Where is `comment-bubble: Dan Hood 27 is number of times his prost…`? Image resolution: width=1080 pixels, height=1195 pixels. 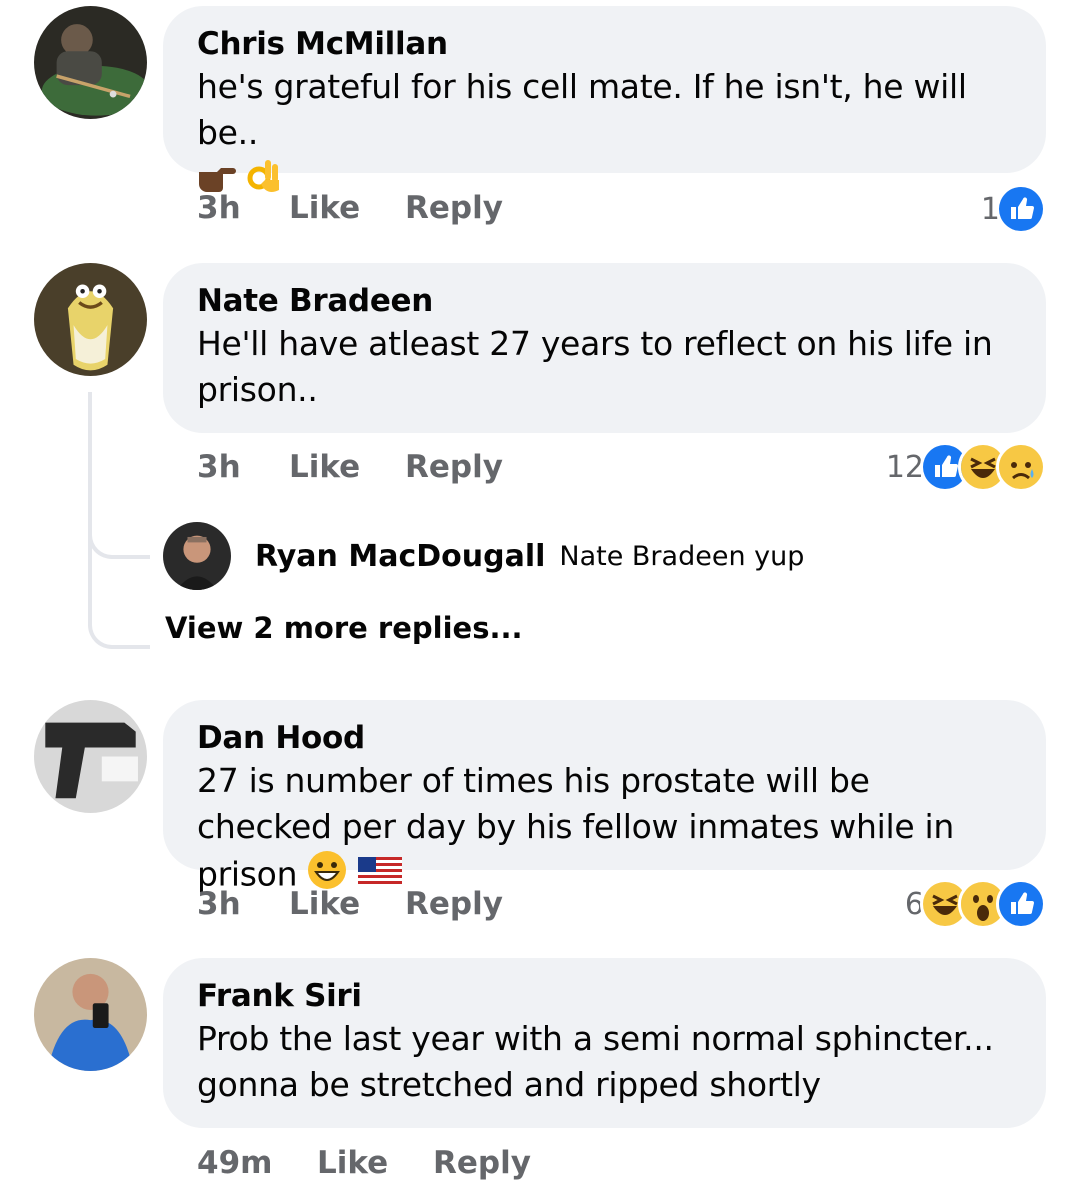
comment-bubble: Dan Hood 27 is number of times his prost… is located at coordinates (604, 797).